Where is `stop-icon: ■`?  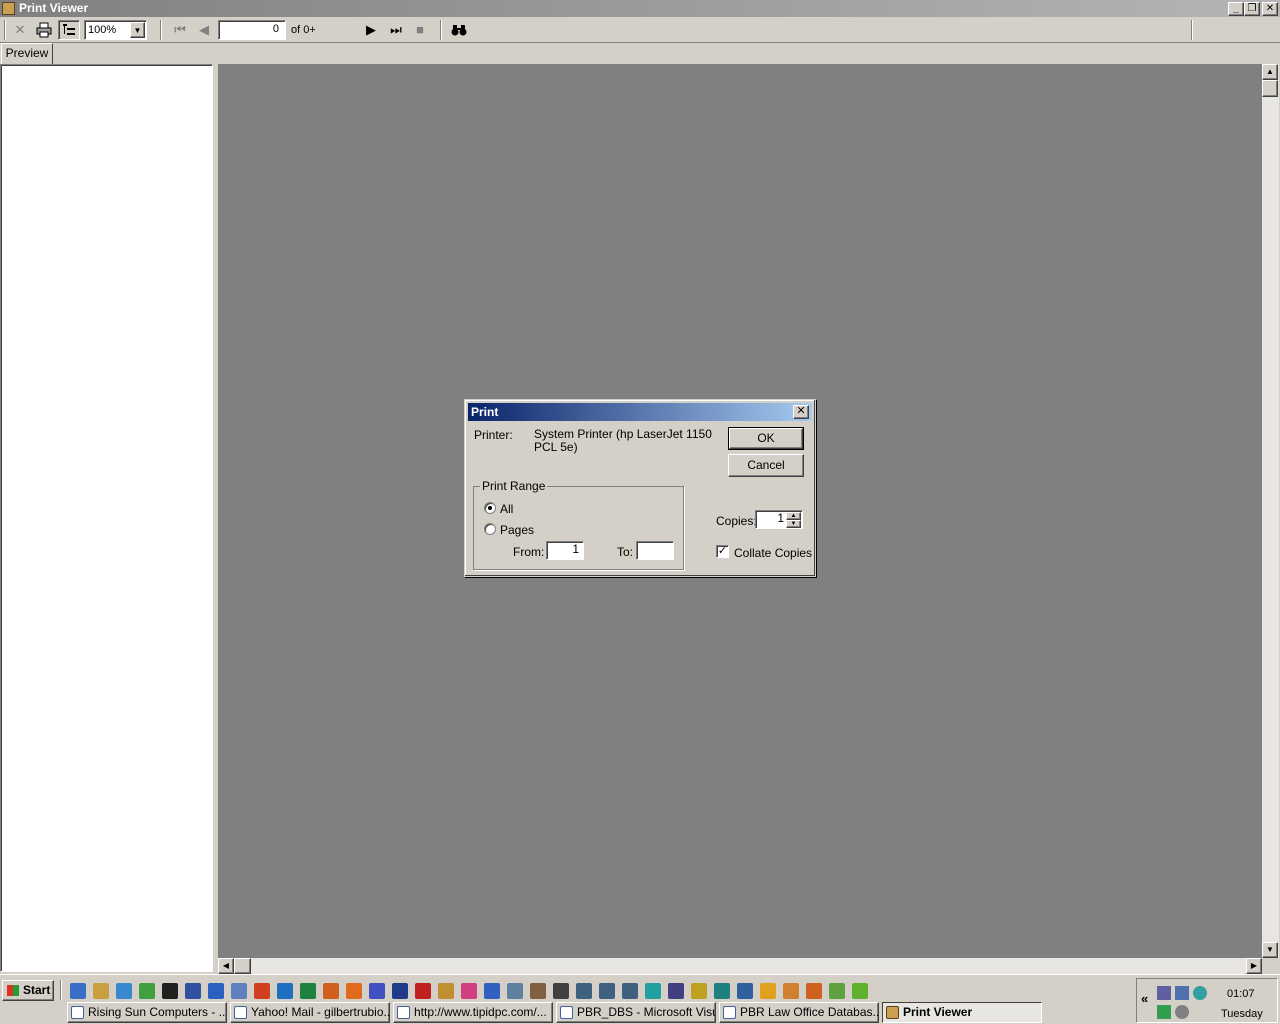 stop-icon: ■ is located at coordinates (420, 30).